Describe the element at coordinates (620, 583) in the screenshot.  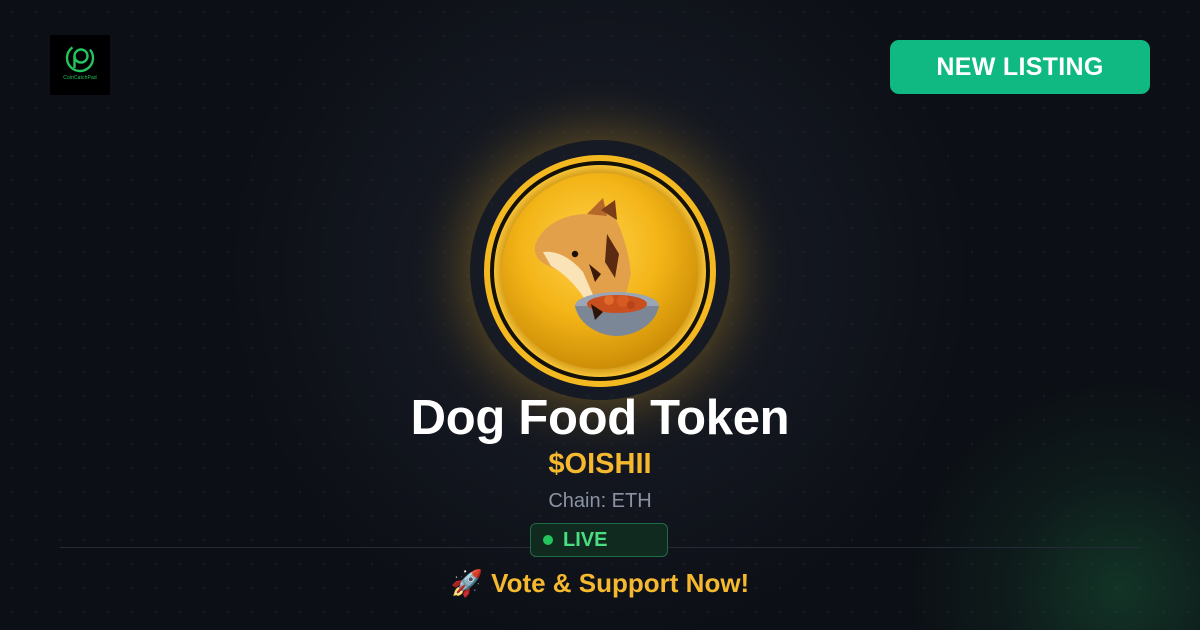
I see `cta-label: Vote & Support Now!` at that location.